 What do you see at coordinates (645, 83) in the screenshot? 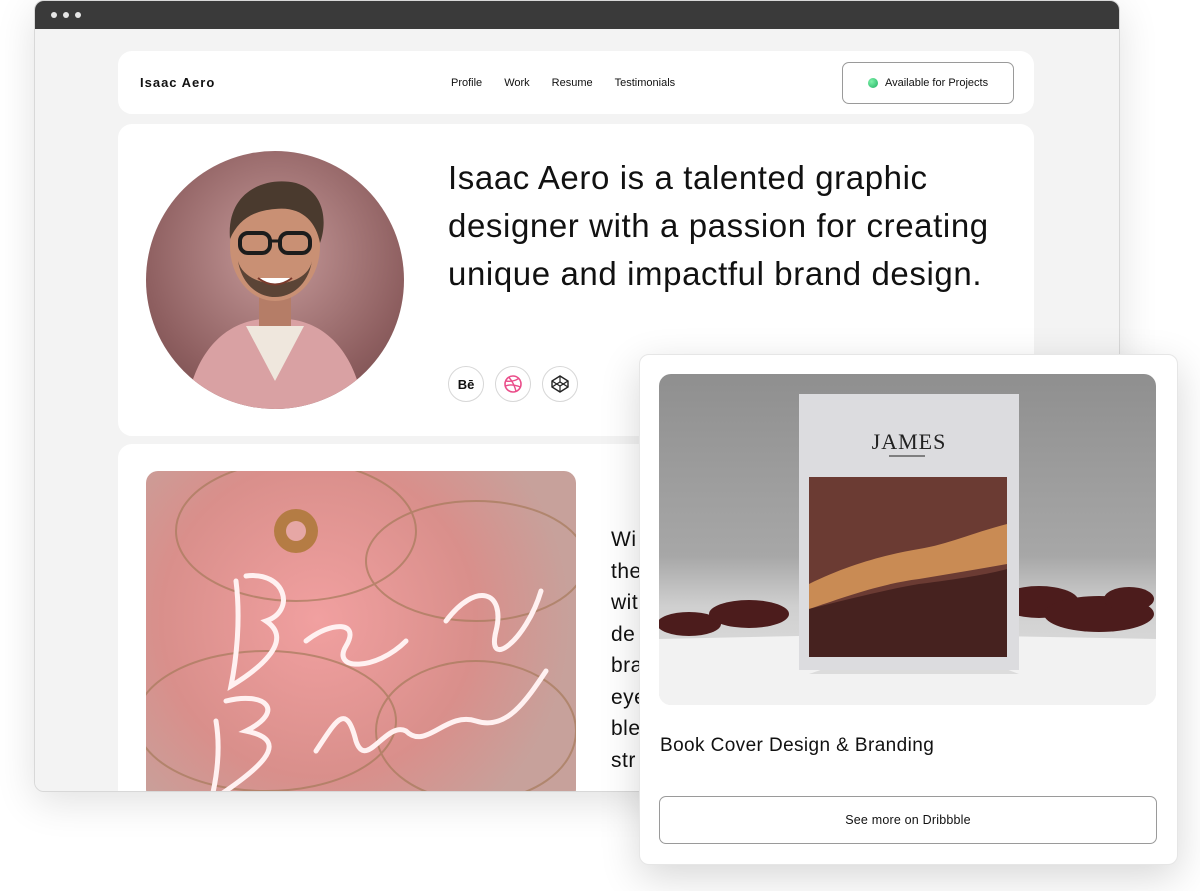
I see `nav-item-testimonials: Testimonials` at bounding box center [645, 83].